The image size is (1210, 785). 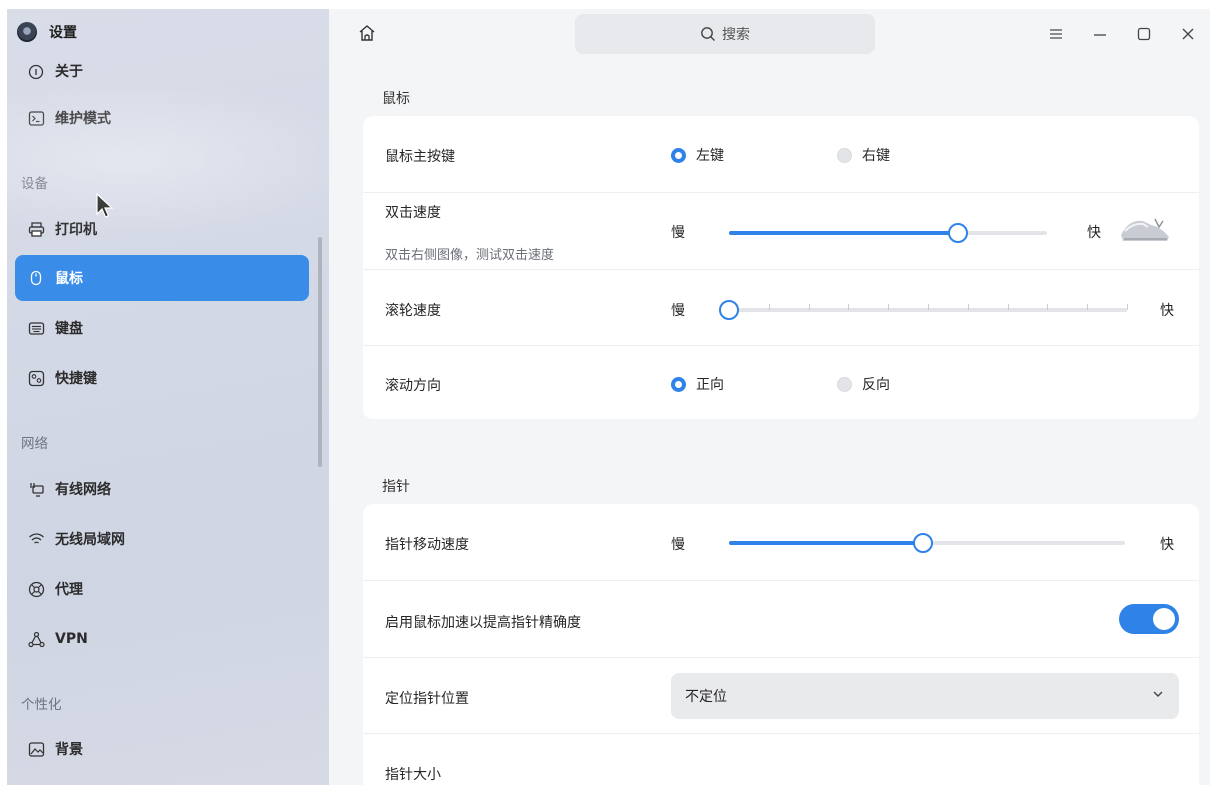 I want to click on radio-left-button: 左键, so click(x=697, y=155).